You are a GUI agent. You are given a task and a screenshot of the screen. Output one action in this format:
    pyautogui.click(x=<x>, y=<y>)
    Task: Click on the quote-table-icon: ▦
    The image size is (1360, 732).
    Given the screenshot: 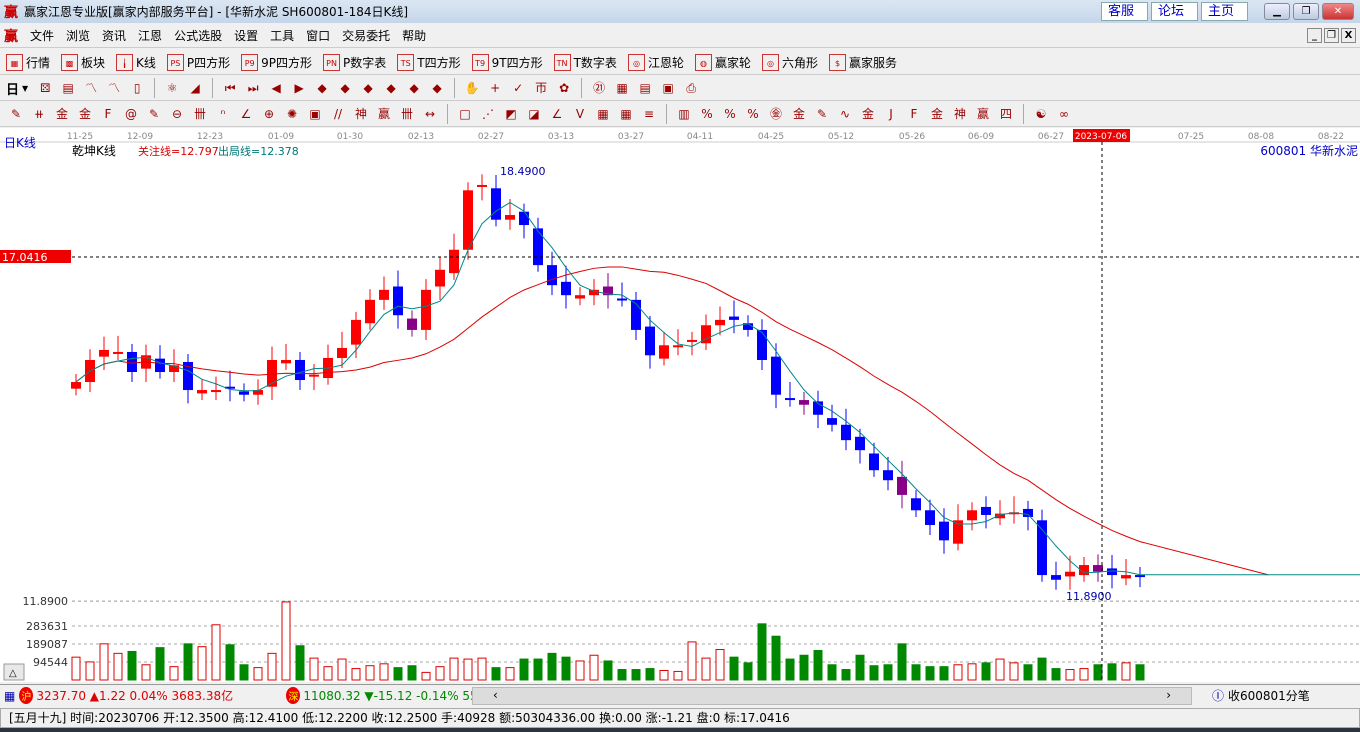 What is the action you would take?
    pyautogui.click(x=9, y=696)
    